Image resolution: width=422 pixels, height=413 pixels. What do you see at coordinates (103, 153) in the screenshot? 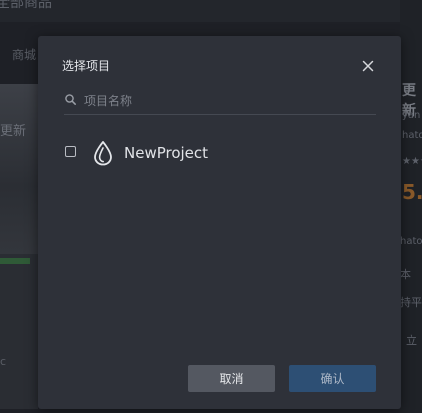
I see `droplet-icon` at bounding box center [103, 153].